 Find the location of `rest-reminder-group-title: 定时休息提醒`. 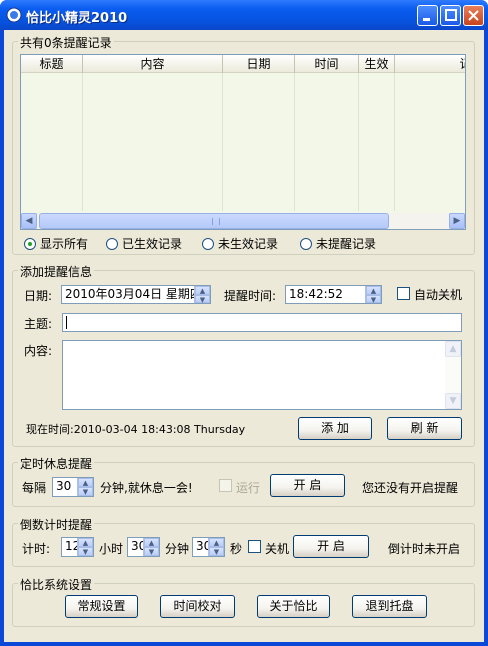

rest-reminder-group-title: 定时休息提醒 is located at coordinates (56, 463).